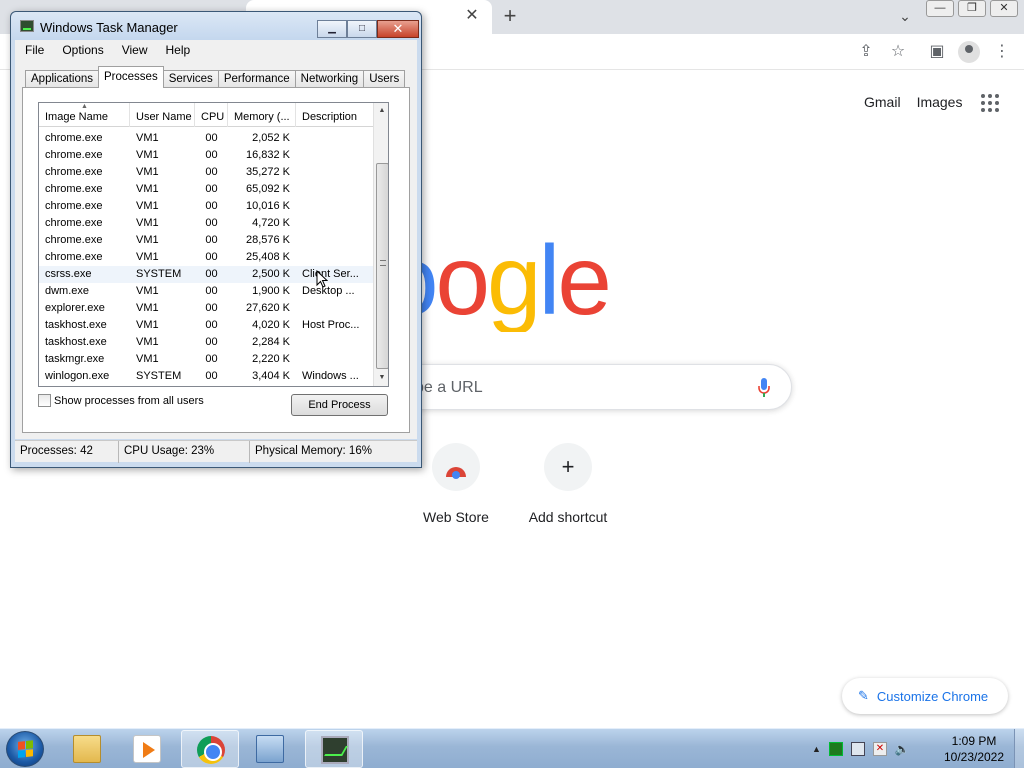 This screenshot has height=768, width=1024. What do you see at coordinates (206, 359) in the screenshot?
I see `process-row: taskmgr.exe VM1 00 2,220 K` at bounding box center [206, 359].